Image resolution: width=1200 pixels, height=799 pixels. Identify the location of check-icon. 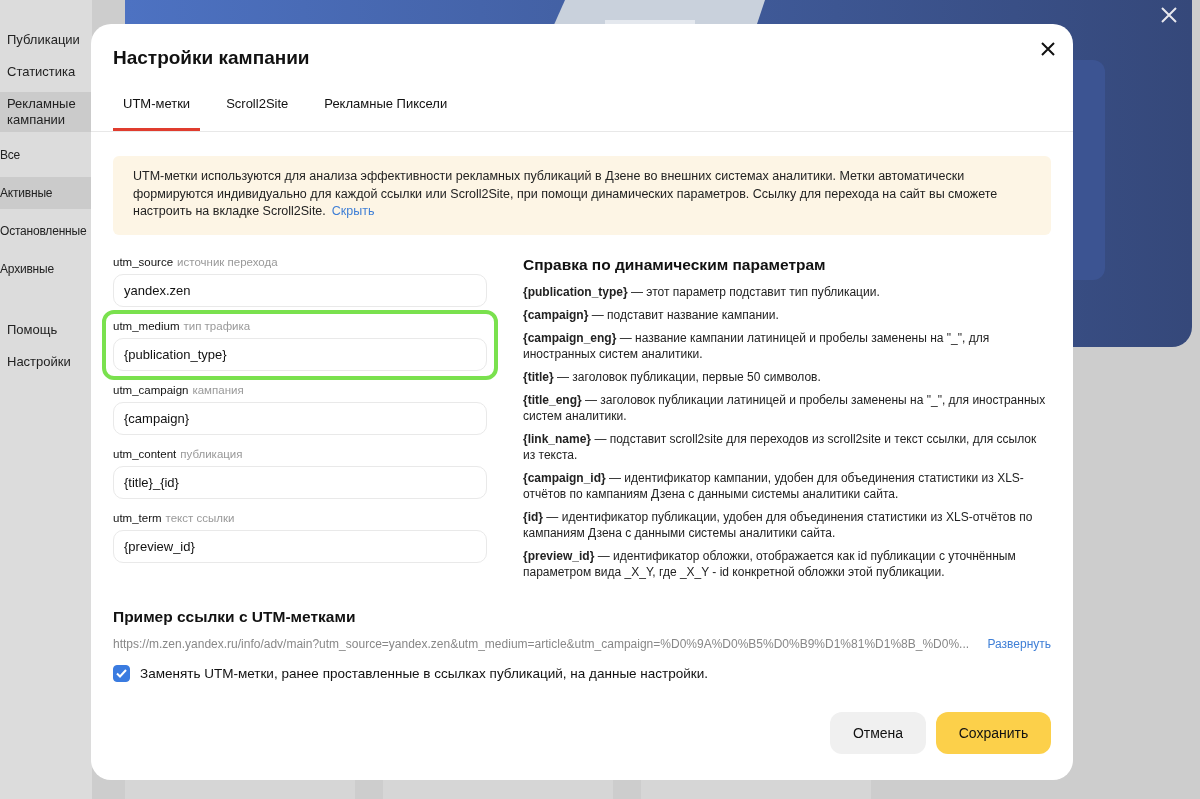
(121, 673).